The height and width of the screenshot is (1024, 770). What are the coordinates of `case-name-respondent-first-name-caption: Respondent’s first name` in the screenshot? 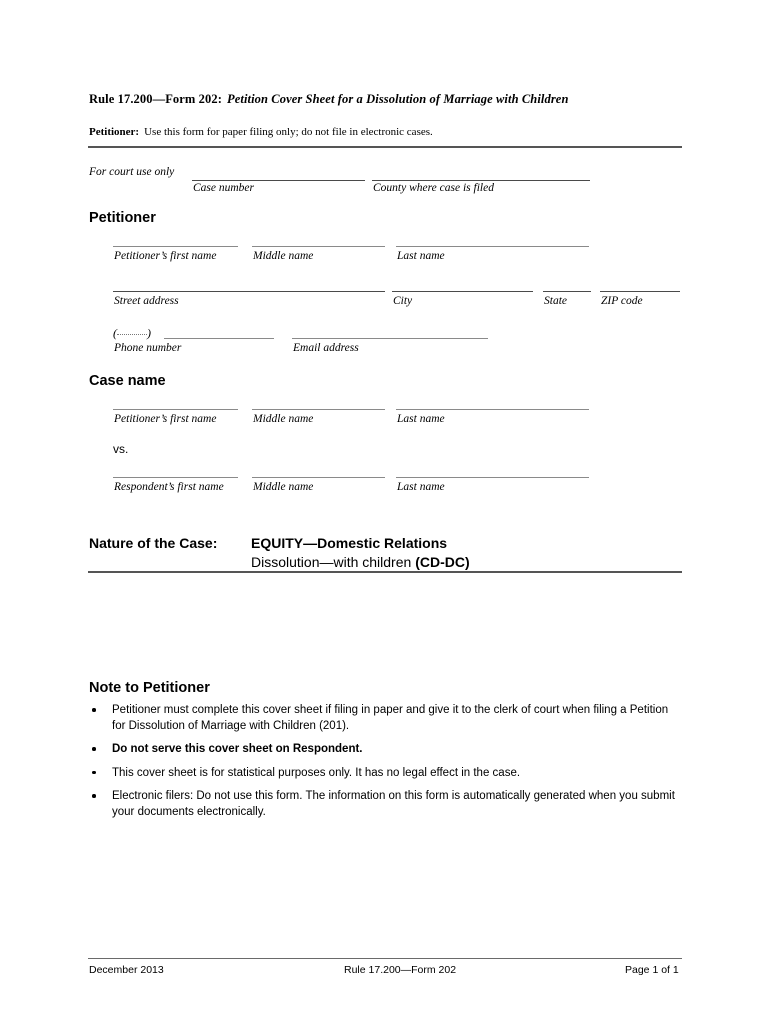 It's located at (169, 487).